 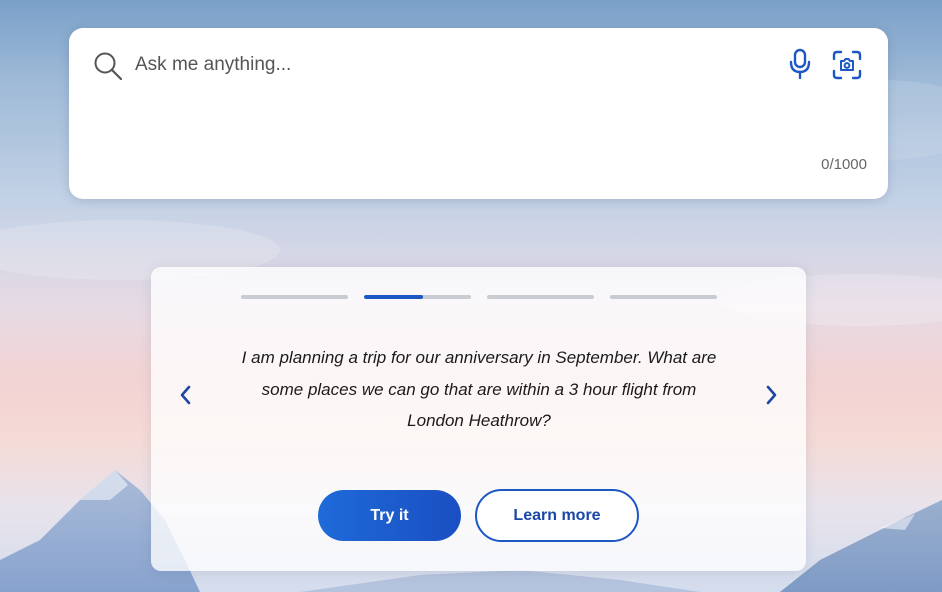 I want to click on chevron-right-icon, so click(x=771, y=395).